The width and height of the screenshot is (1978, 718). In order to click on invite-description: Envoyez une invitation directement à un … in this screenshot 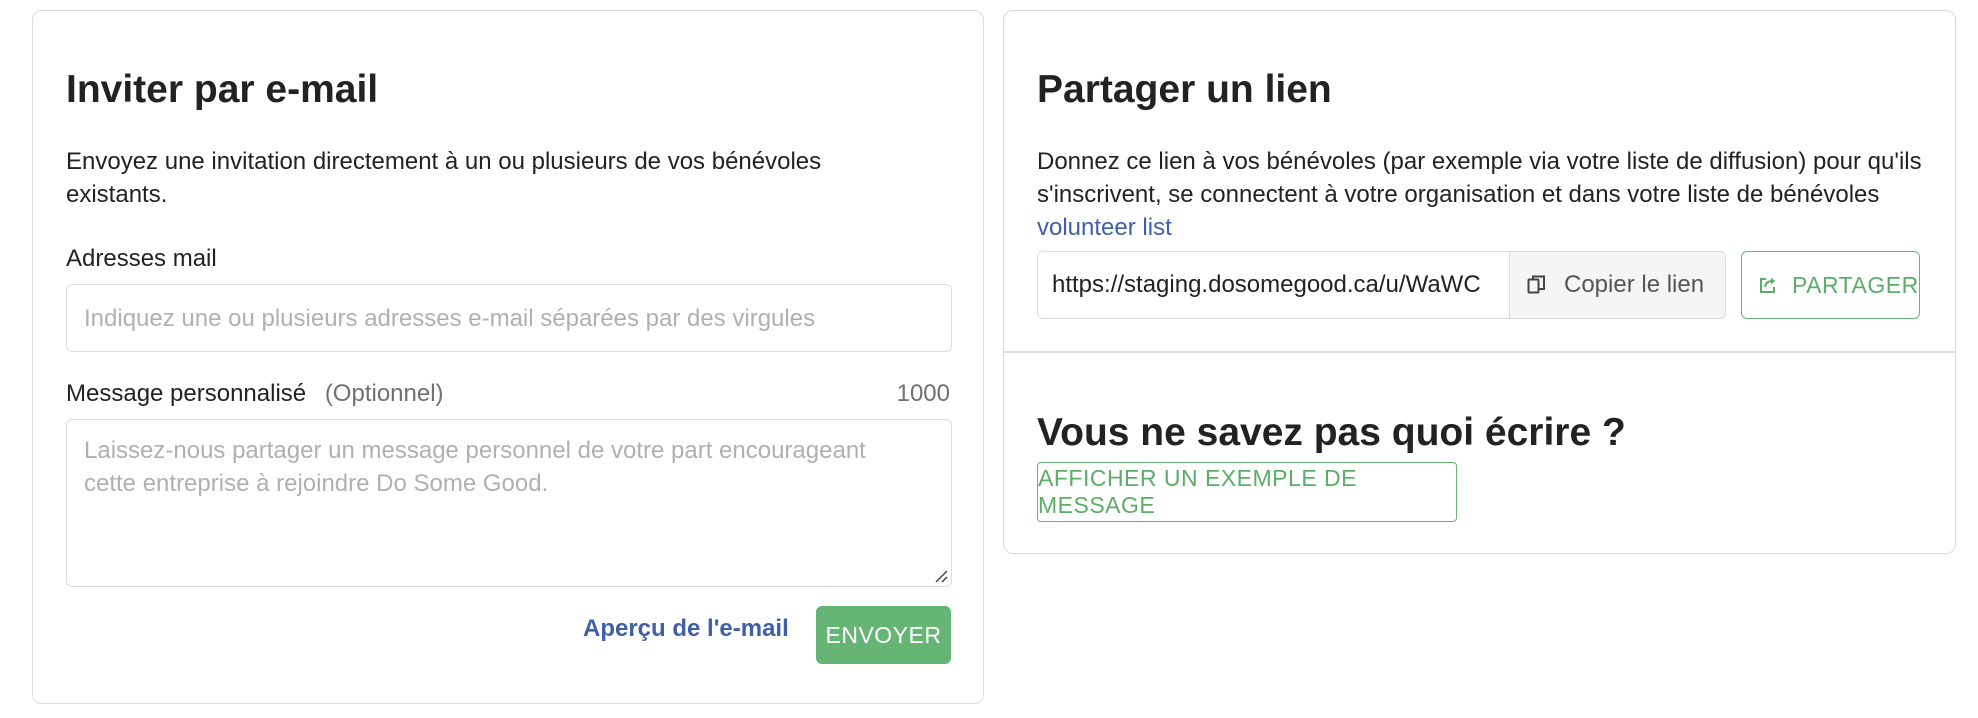, I will do `click(444, 178)`.